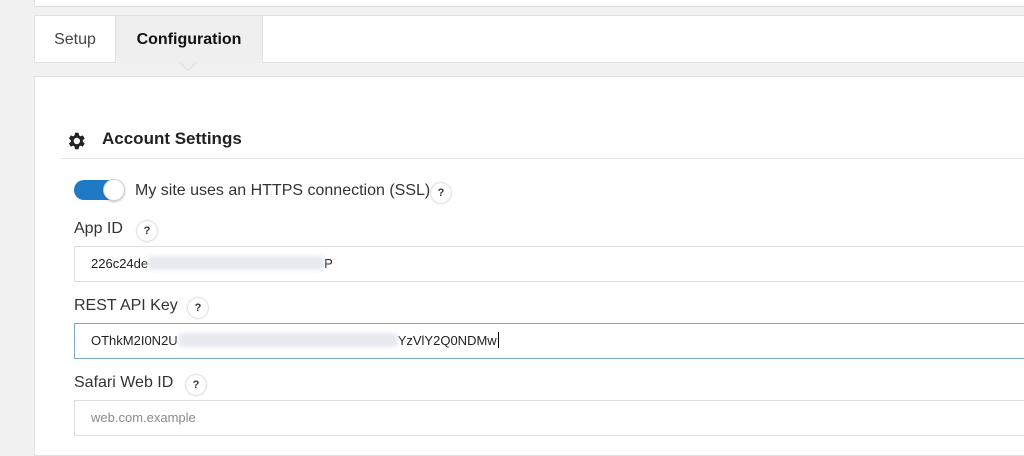 This screenshot has height=456, width=1024. Describe the element at coordinates (124, 382) in the screenshot. I see `safari-web-id-label: Safari Web ID` at that location.